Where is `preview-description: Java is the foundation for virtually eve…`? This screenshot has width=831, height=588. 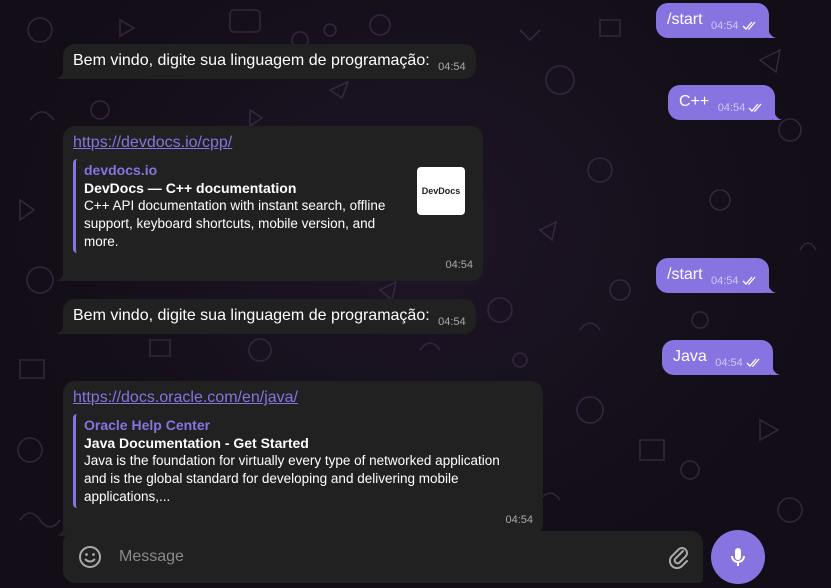 preview-description: Java is the foundation for virtually eve… is located at coordinates (292, 478).